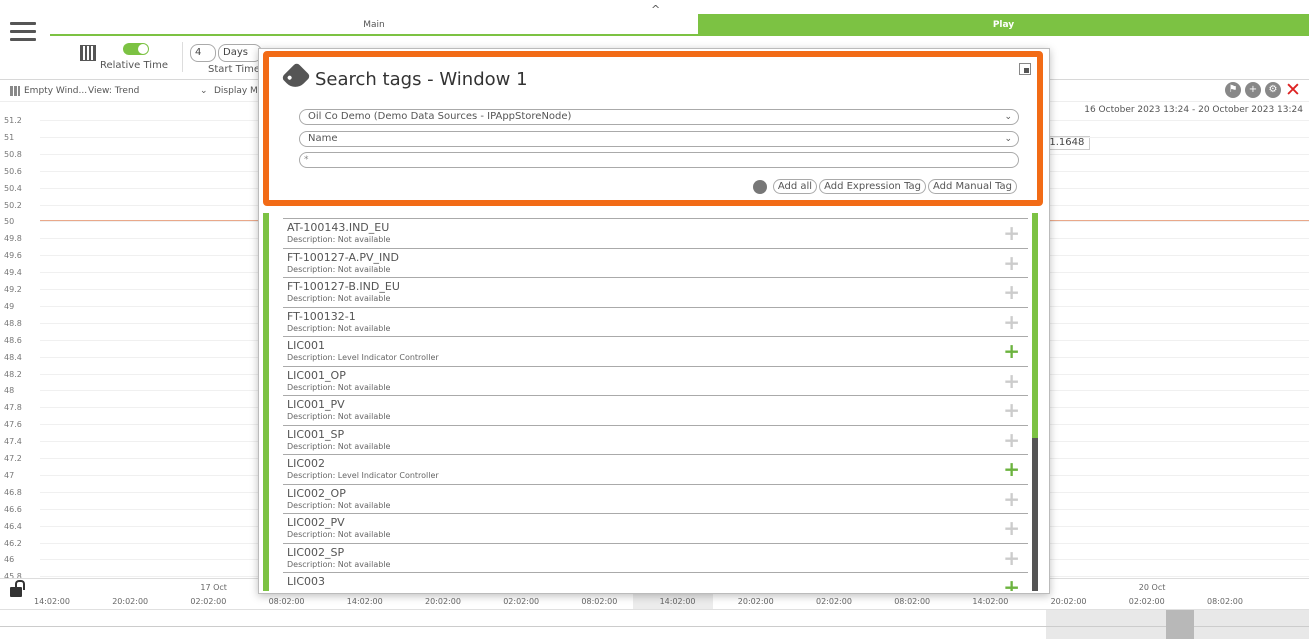 The width and height of the screenshot is (1309, 639). What do you see at coordinates (655, 557) in the screenshot?
I see `tag-list-item: LIC002_SP Description: Not available +` at bounding box center [655, 557].